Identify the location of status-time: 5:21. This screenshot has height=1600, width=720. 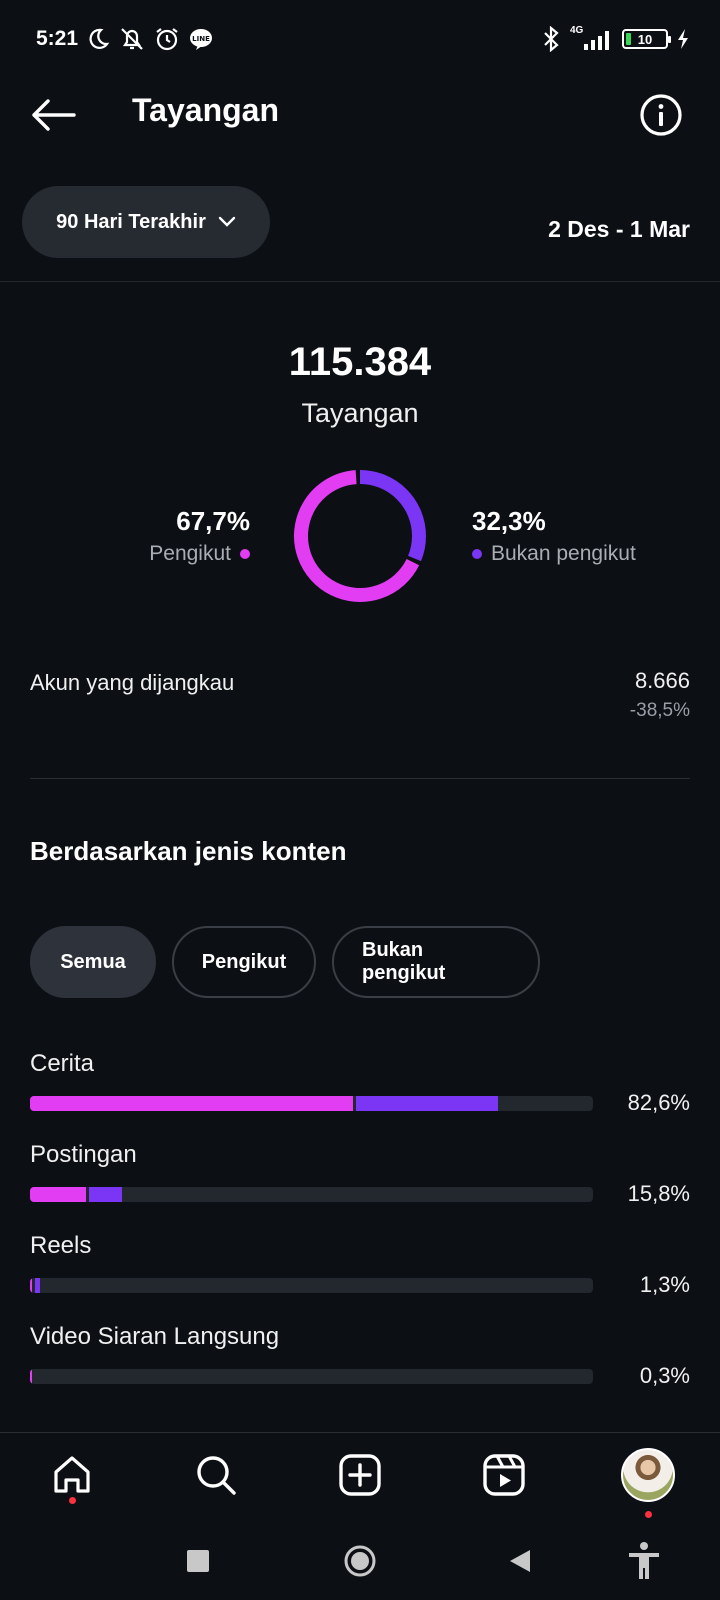
(57, 38).